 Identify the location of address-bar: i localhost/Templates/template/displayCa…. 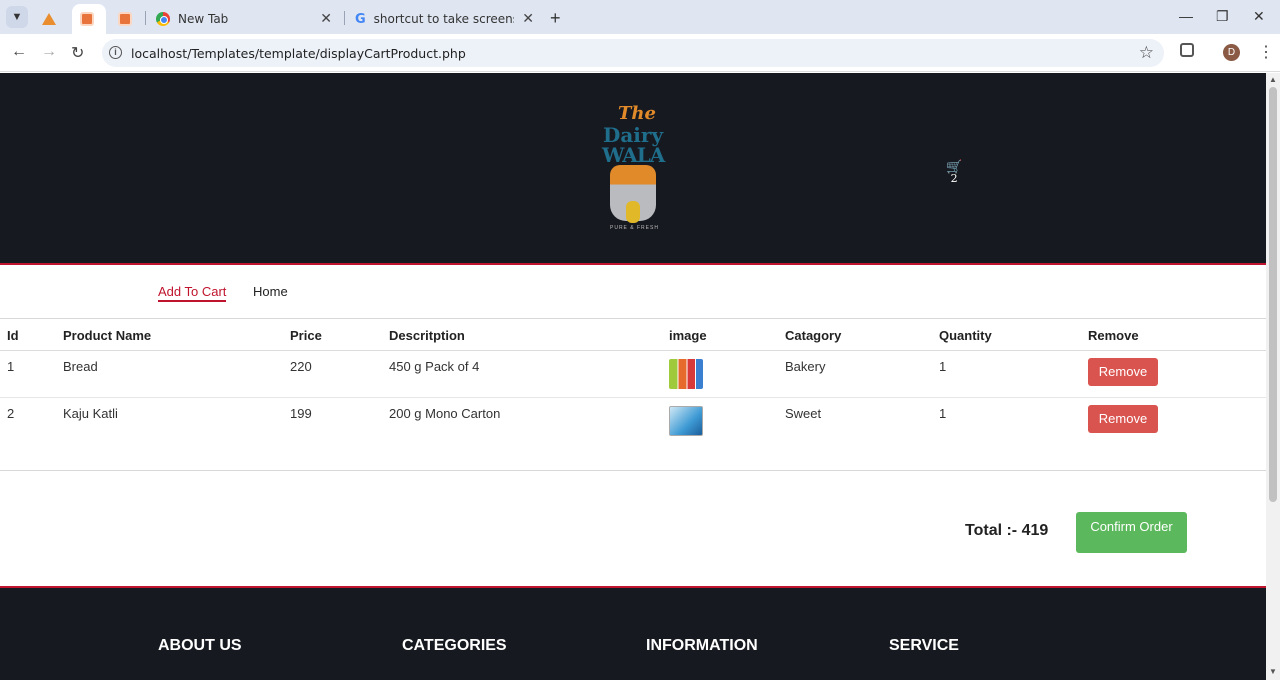
(633, 53).